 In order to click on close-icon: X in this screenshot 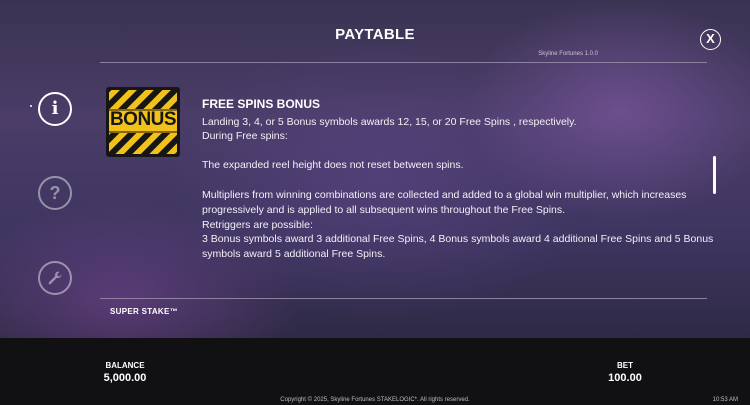, I will do `click(710, 38)`.